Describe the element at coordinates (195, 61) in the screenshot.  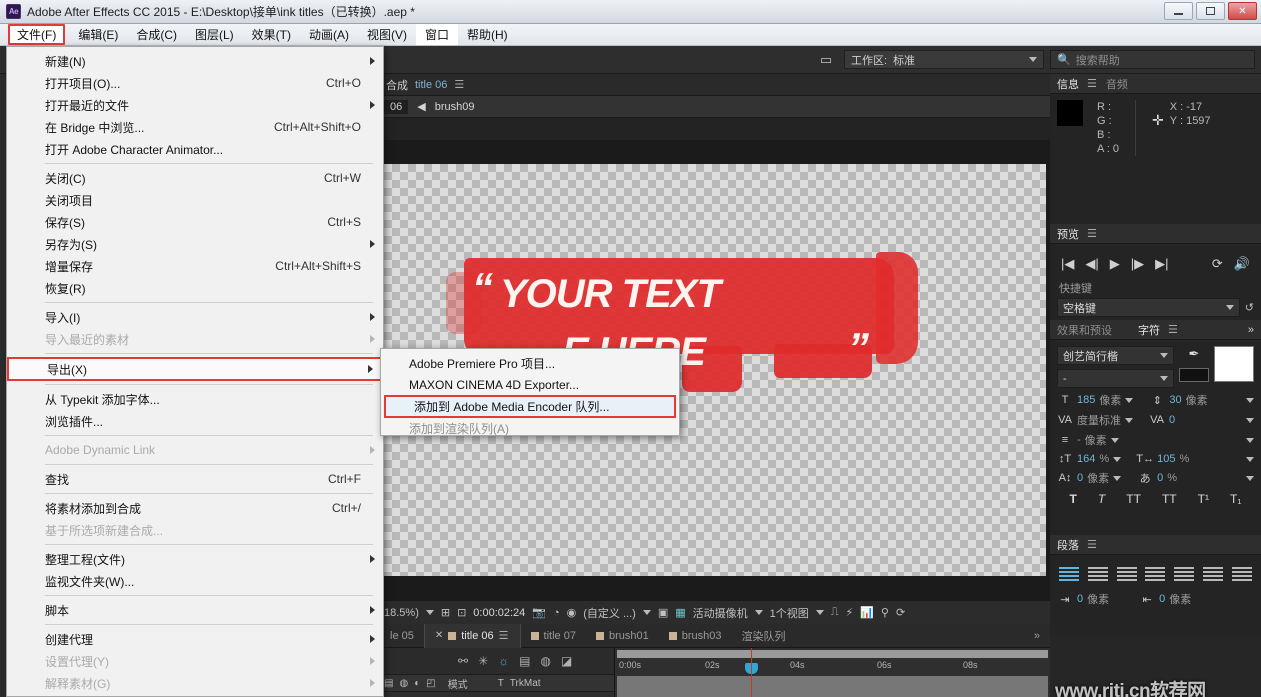
I see `menu-item-0-0: 新建(N)` at that location.